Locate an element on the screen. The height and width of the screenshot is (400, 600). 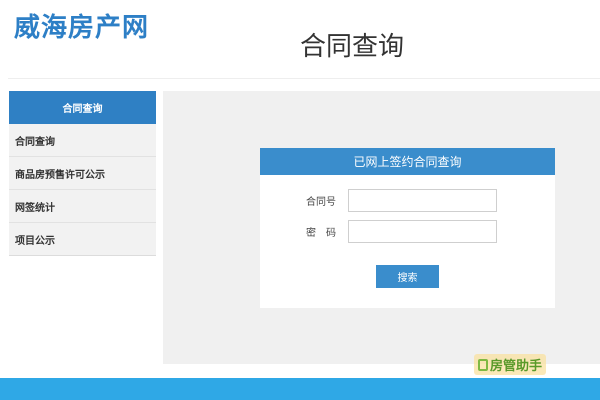
sidebar-item-contract-query: 合同查询 is located at coordinates (82, 140).